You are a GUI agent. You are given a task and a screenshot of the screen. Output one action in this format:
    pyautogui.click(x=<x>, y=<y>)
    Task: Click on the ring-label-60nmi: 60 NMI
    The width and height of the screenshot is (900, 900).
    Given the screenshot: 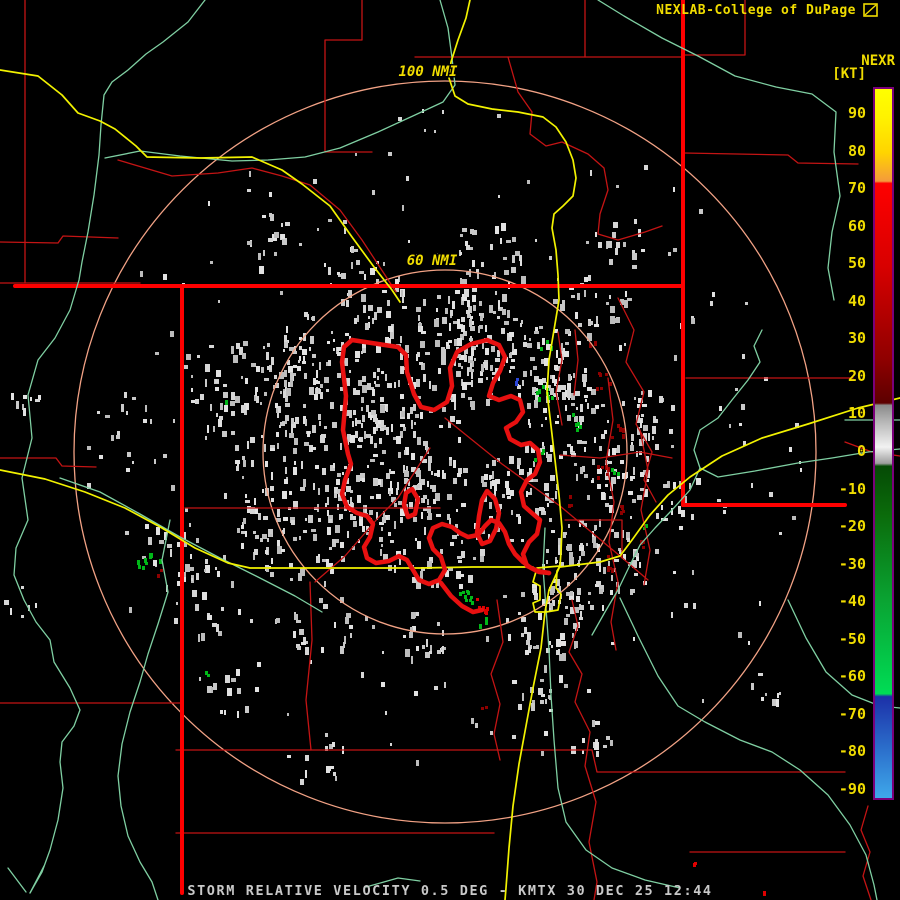 What is the action you would take?
    pyautogui.click(x=432, y=261)
    